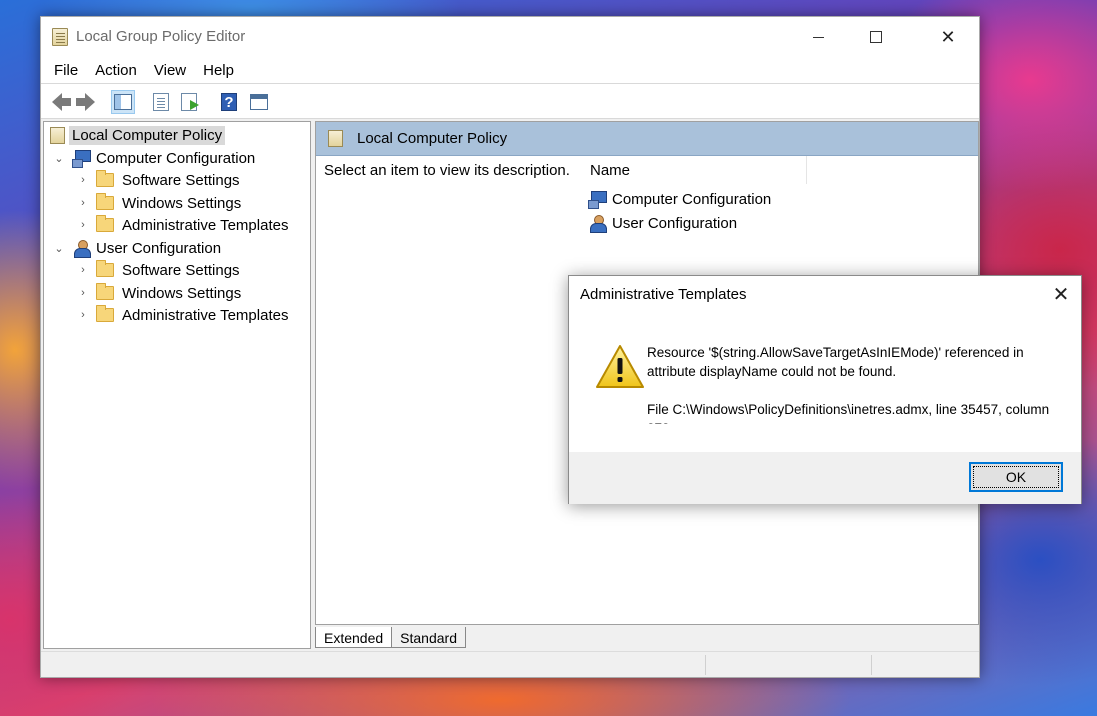 The width and height of the screenshot is (1097, 716). Describe the element at coordinates (510, 101) in the screenshot. I see `toolbar: ?` at that location.